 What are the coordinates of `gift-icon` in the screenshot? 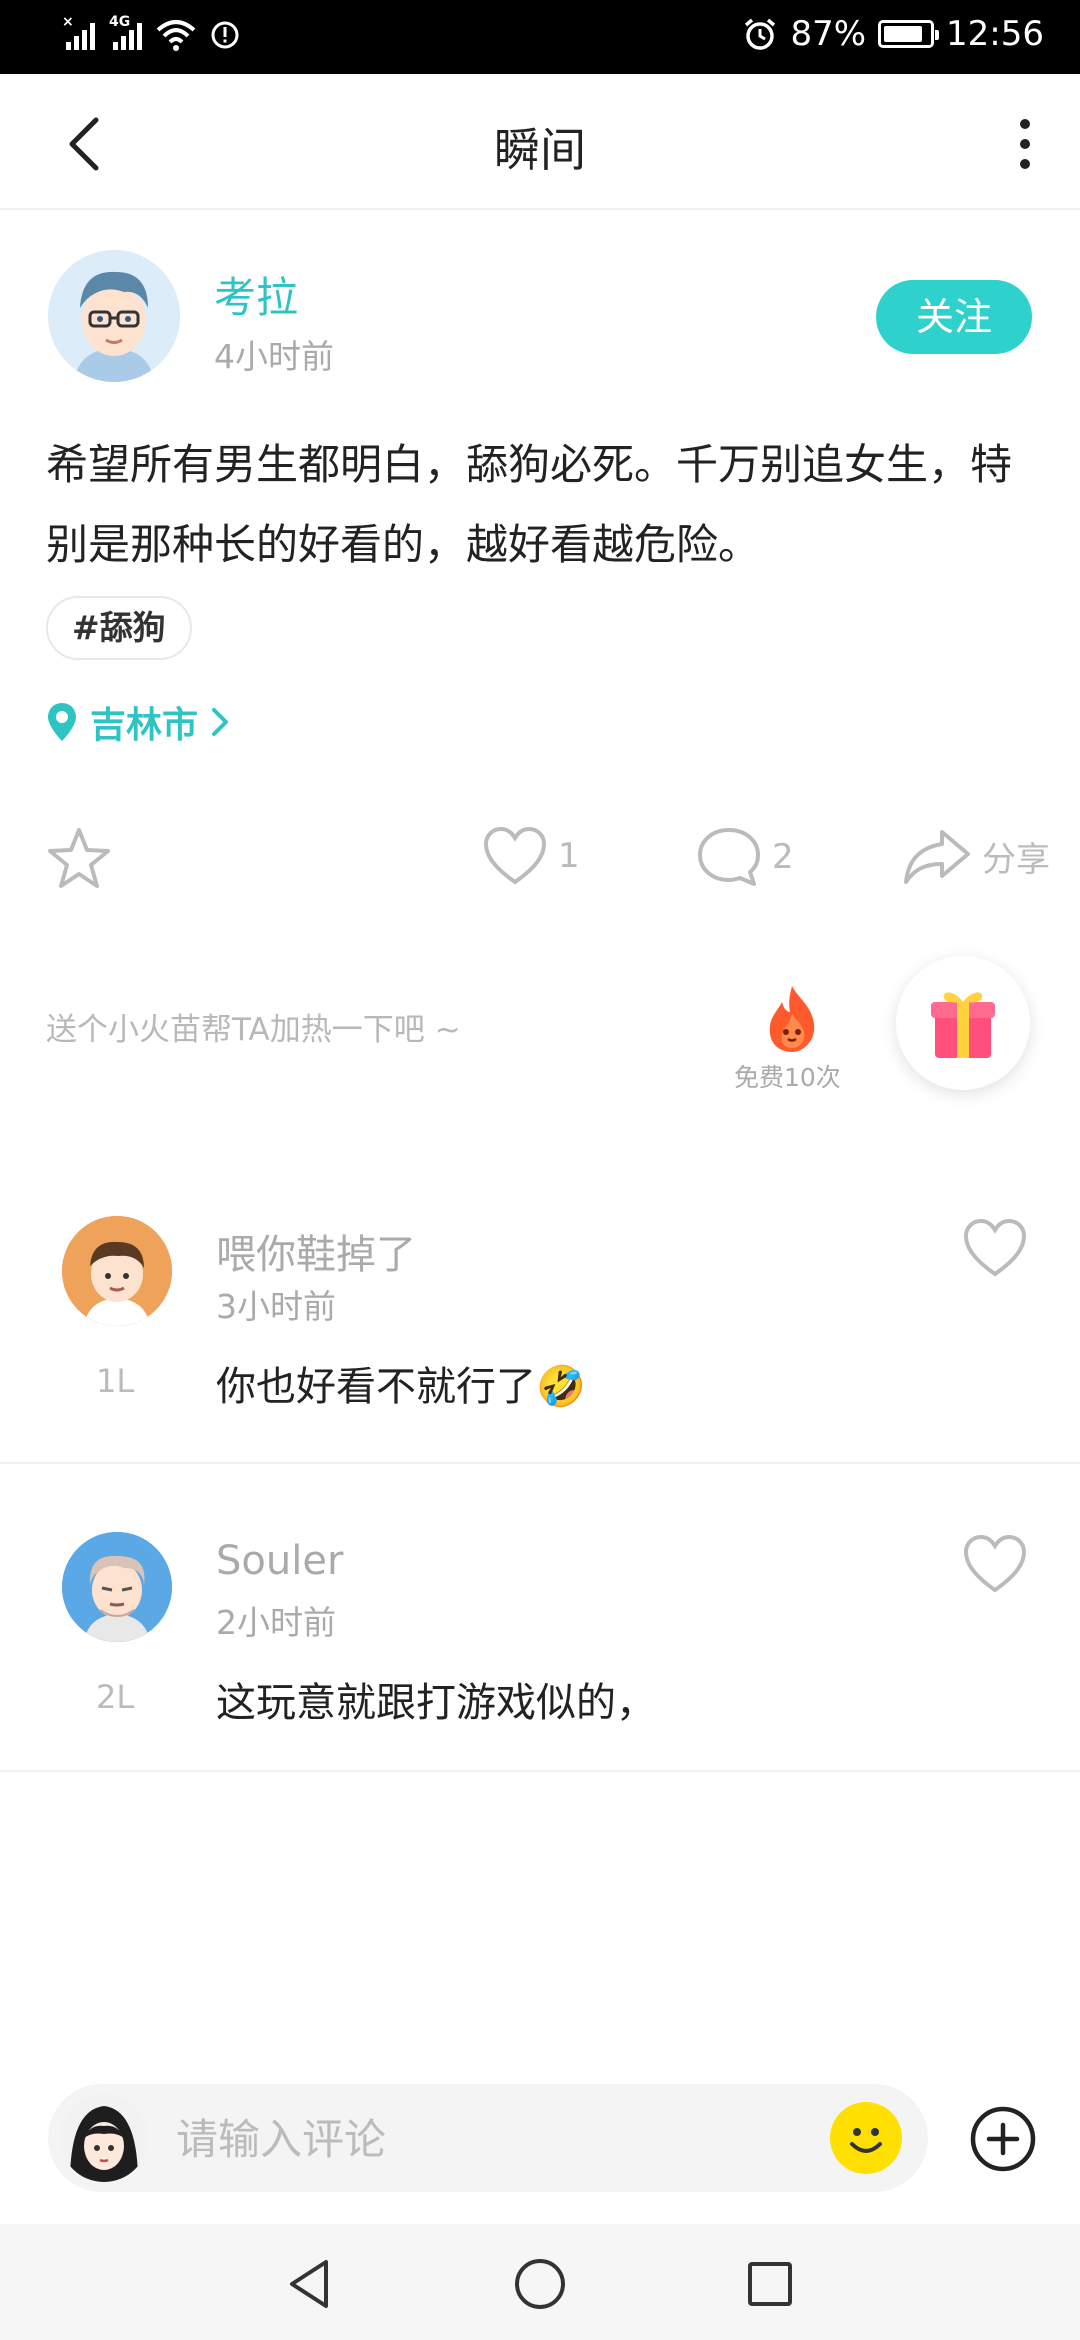 It's located at (963, 1025).